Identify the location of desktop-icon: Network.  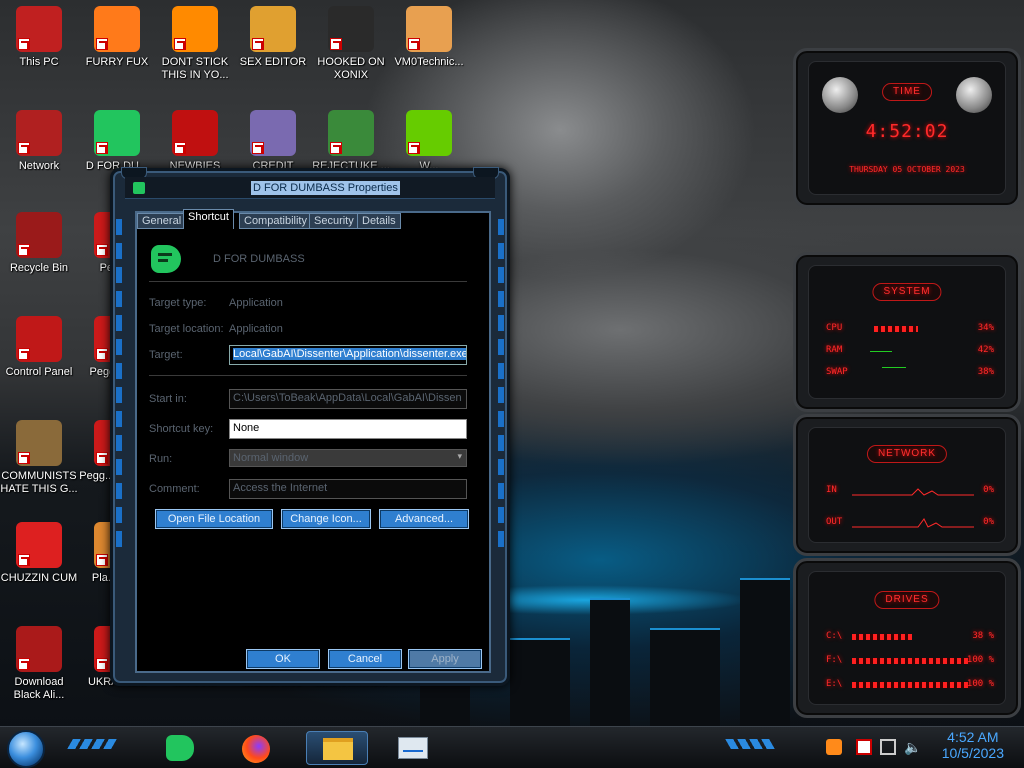
(39, 141).